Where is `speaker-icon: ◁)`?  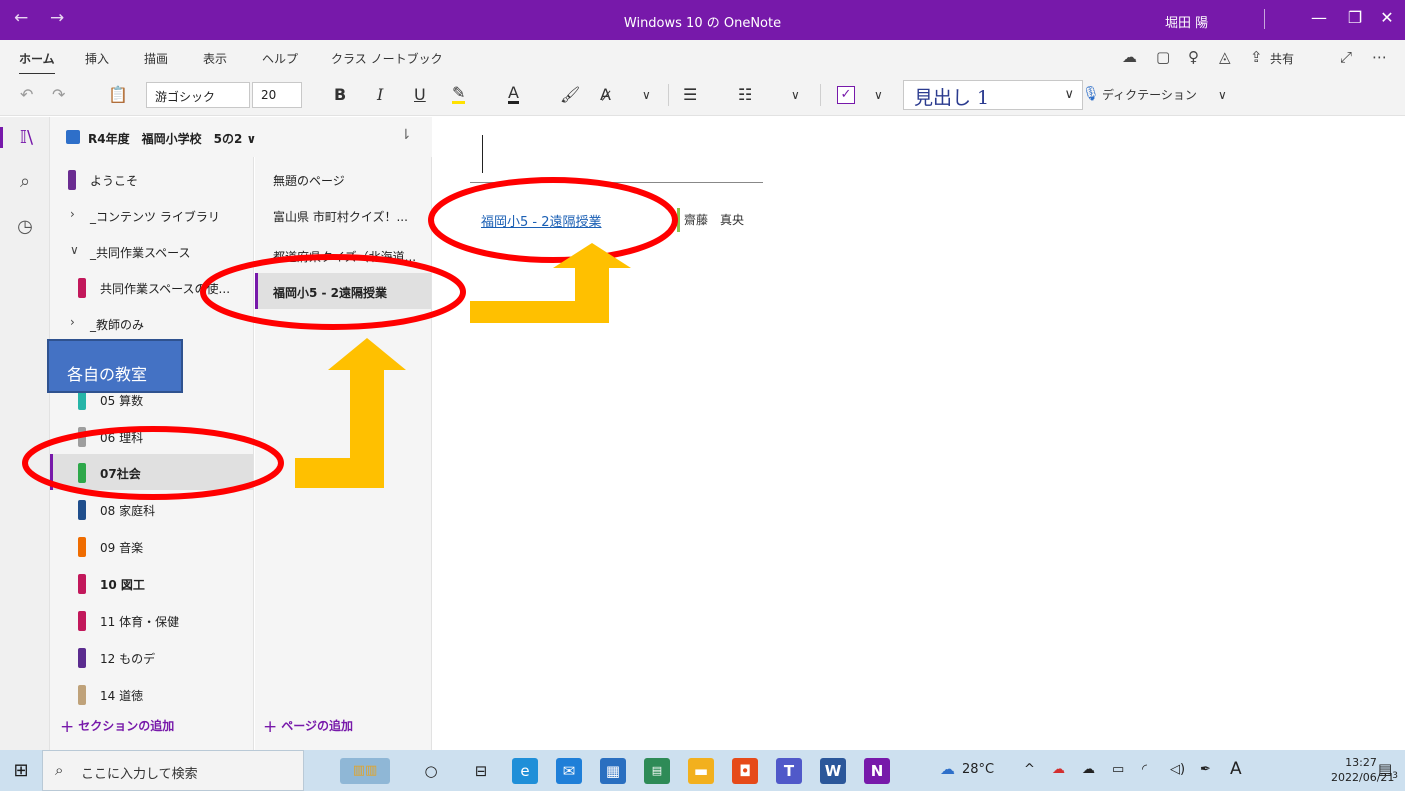
speaker-icon: ◁) is located at coordinates (1177, 769).